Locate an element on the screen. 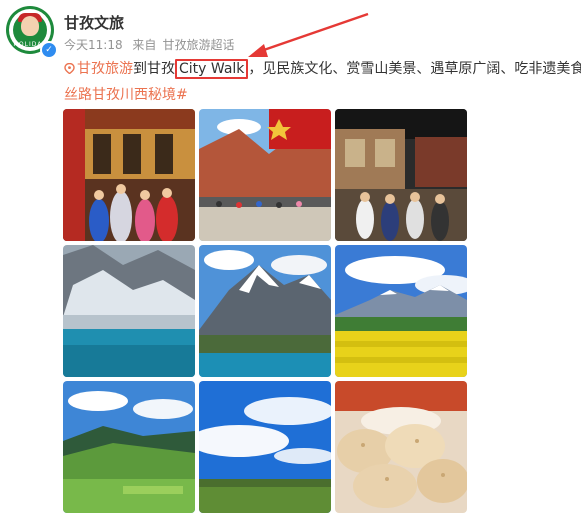 The width and height of the screenshot is (581, 523). post-text-part2: ，见民族文化、赏雪山美景、遇草原广阔、吃非遗美食！ is located at coordinates (414, 69).